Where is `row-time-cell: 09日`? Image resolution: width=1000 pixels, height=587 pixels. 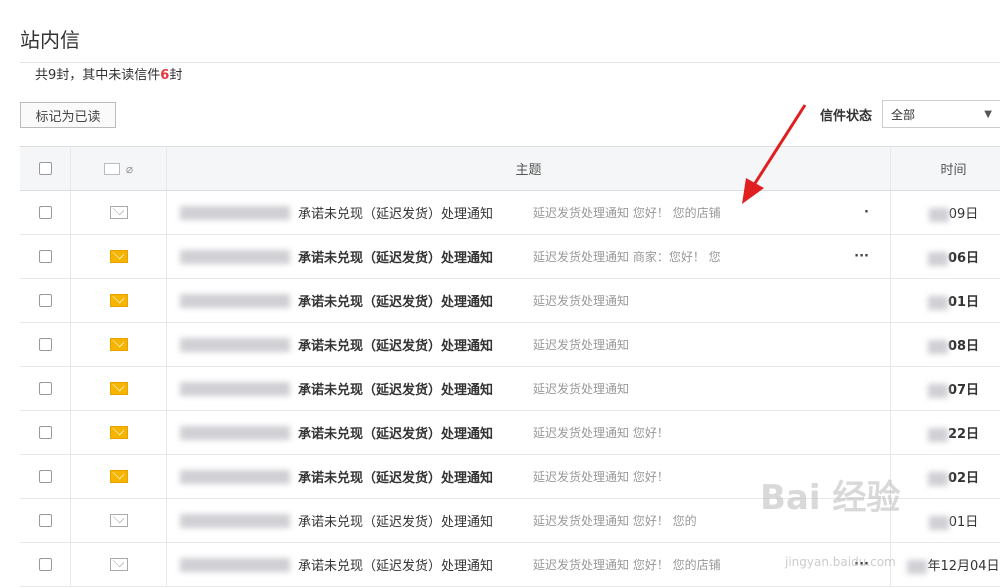 row-time-cell: 09日 is located at coordinates (945, 213).